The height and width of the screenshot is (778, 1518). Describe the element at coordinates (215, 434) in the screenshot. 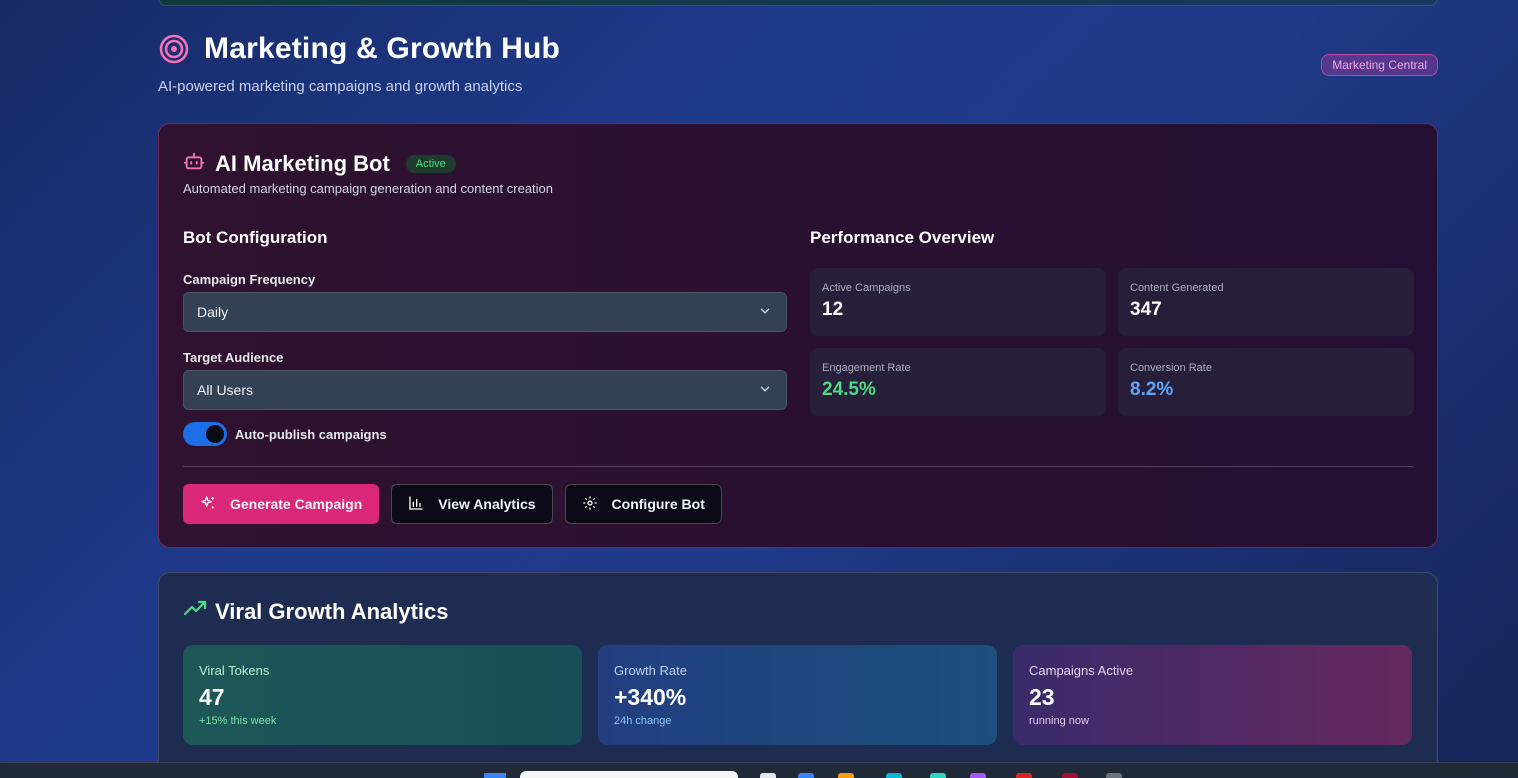

I see `toggle-knob` at that location.